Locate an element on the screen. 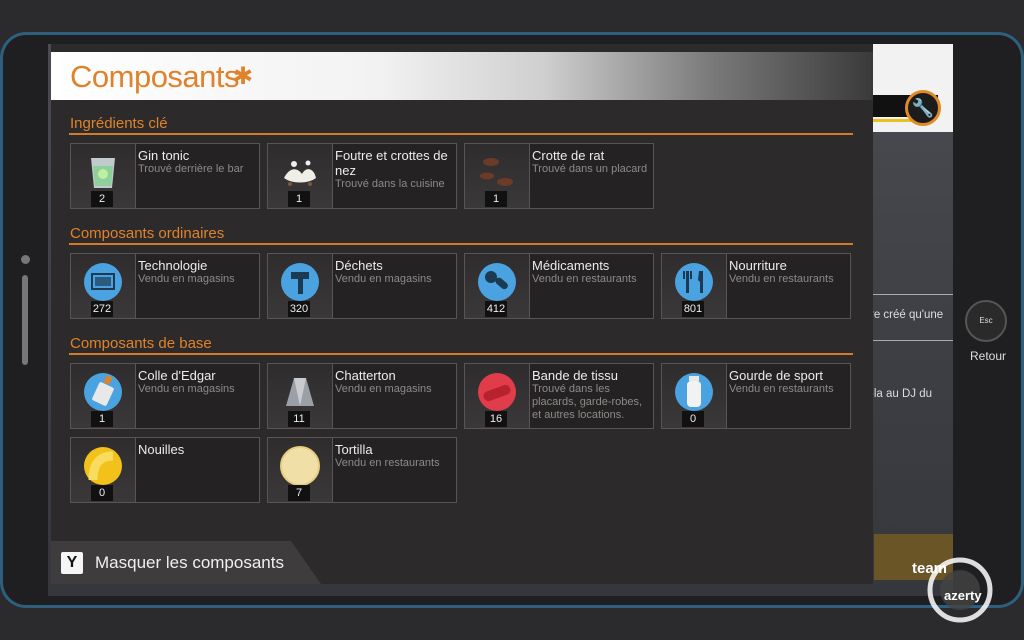 Image resolution: width=1024 pixels, height=640 pixels. card-description: Trouvé dans la cuisine is located at coordinates (390, 184).